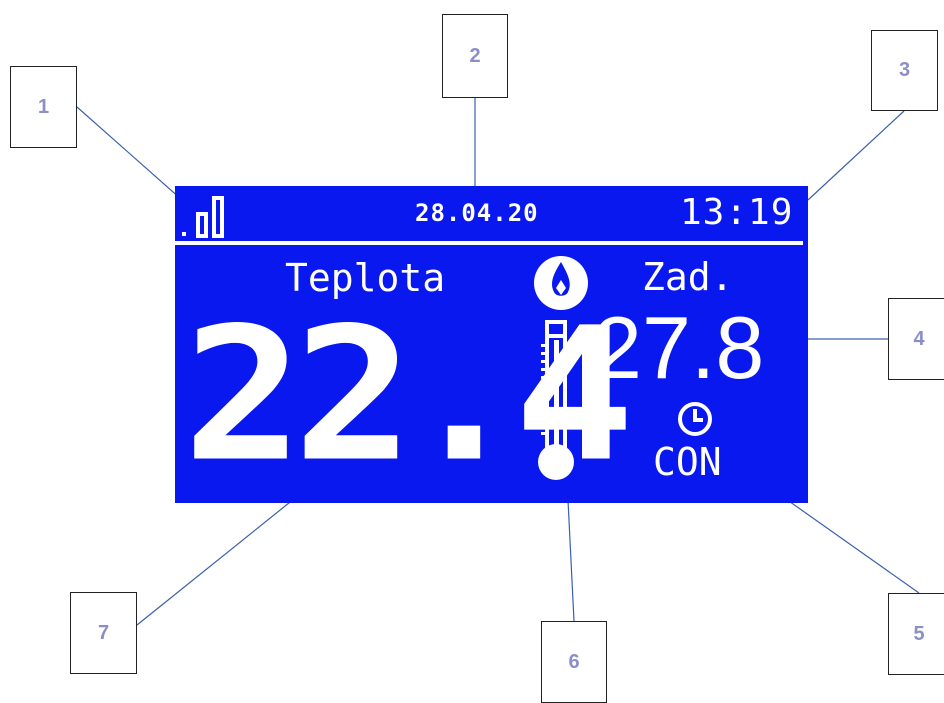 This screenshot has width=944, height=703. What do you see at coordinates (904, 70) in the screenshot?
I see `callout-3: 3` at bounding box center [904, 70].